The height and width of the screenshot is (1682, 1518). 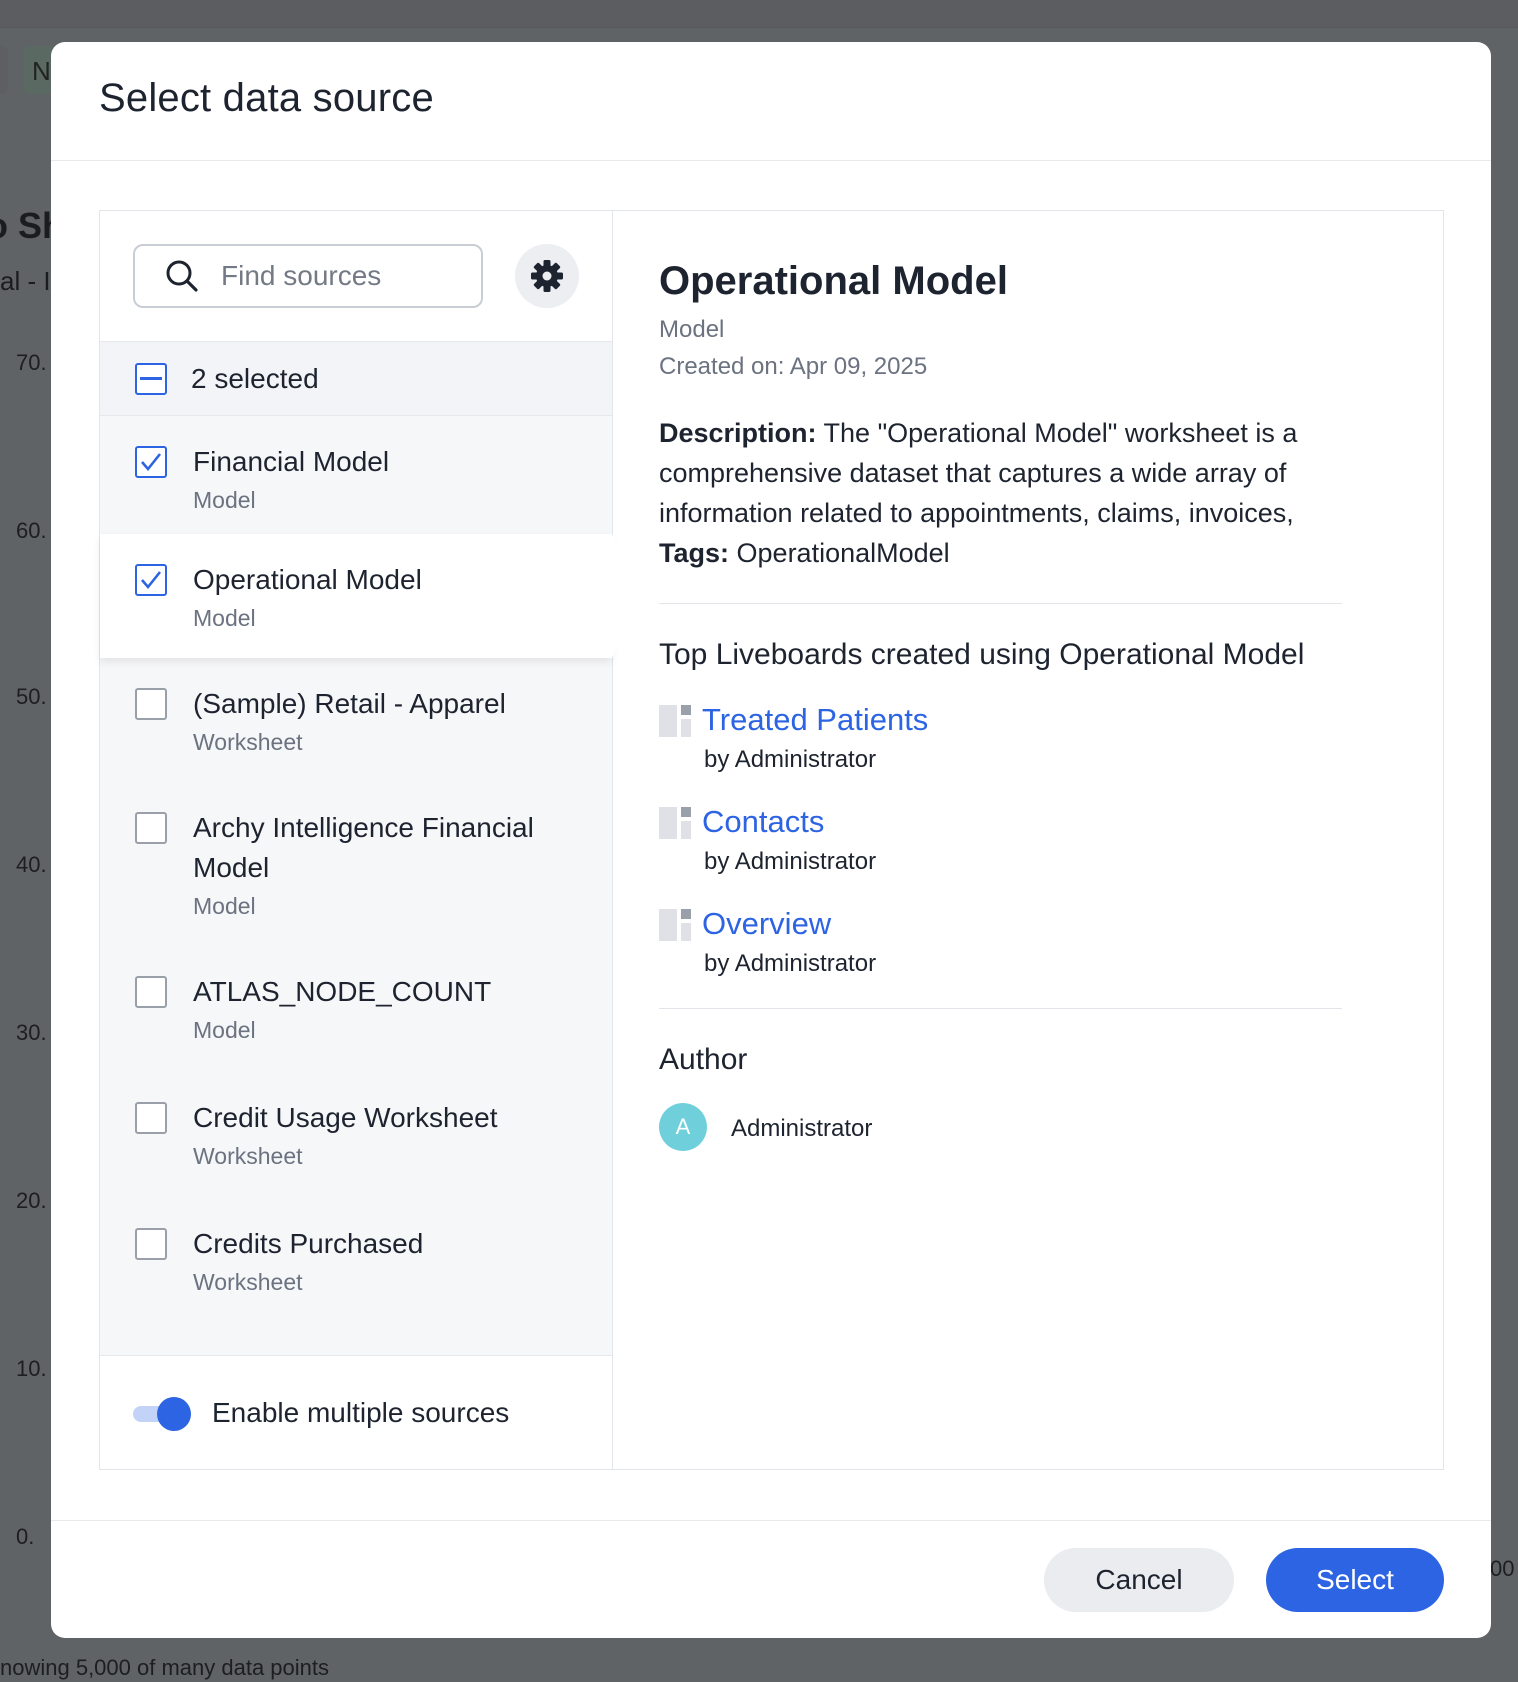 I want to click on divider, so click(x=1000, y=1008).